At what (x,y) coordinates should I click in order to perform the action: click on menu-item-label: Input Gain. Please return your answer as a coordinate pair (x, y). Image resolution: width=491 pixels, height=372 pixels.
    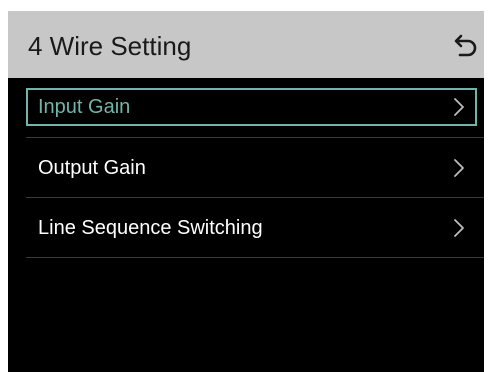
    Looking at the image, I should click on (84, 107).